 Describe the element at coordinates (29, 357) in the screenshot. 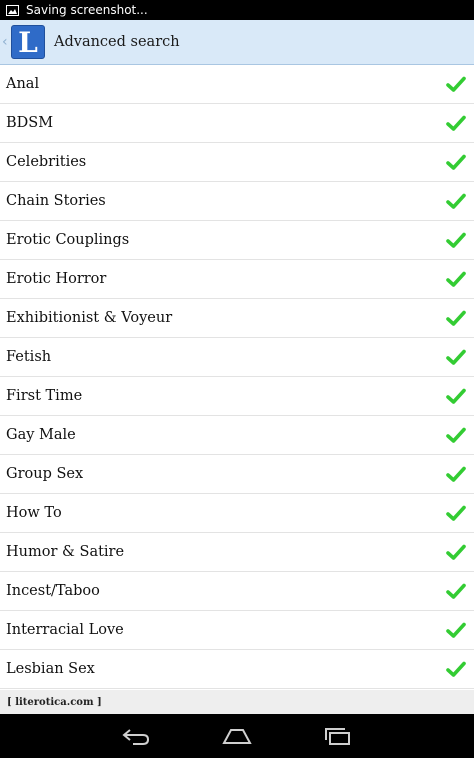

I see `category-label: Fetish` at that location.